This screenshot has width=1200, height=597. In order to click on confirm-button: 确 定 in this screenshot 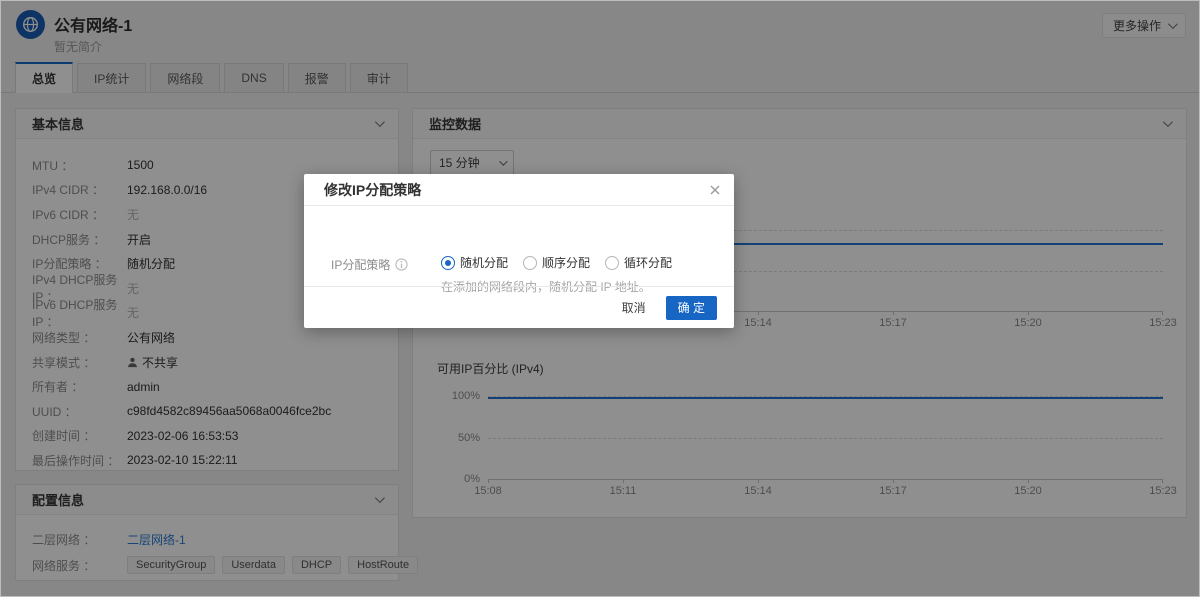, I will do `click(691, 307)`.